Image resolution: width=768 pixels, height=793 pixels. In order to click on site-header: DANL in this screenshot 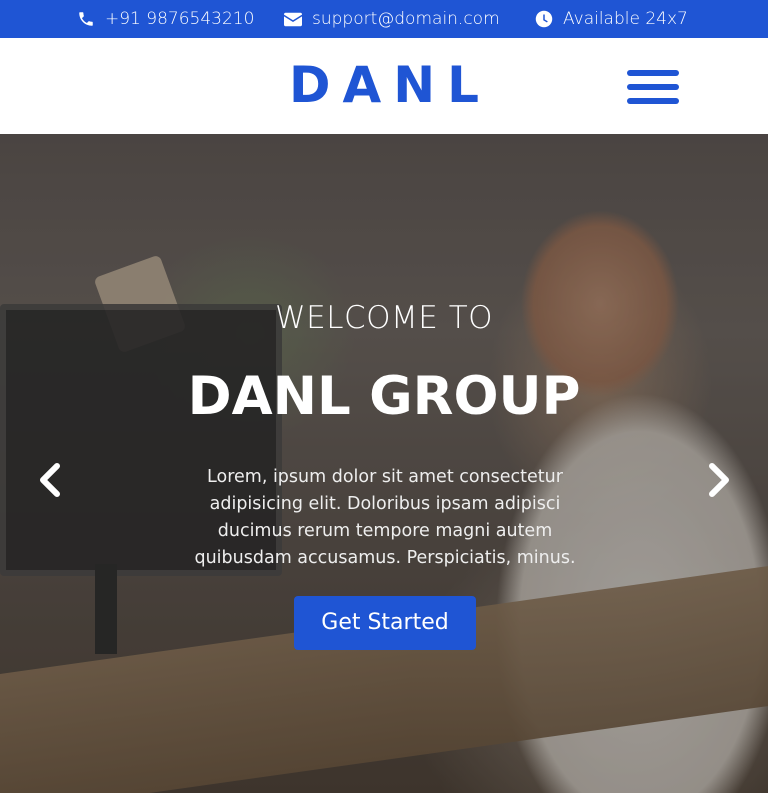, I will do `click(384, 86)`.